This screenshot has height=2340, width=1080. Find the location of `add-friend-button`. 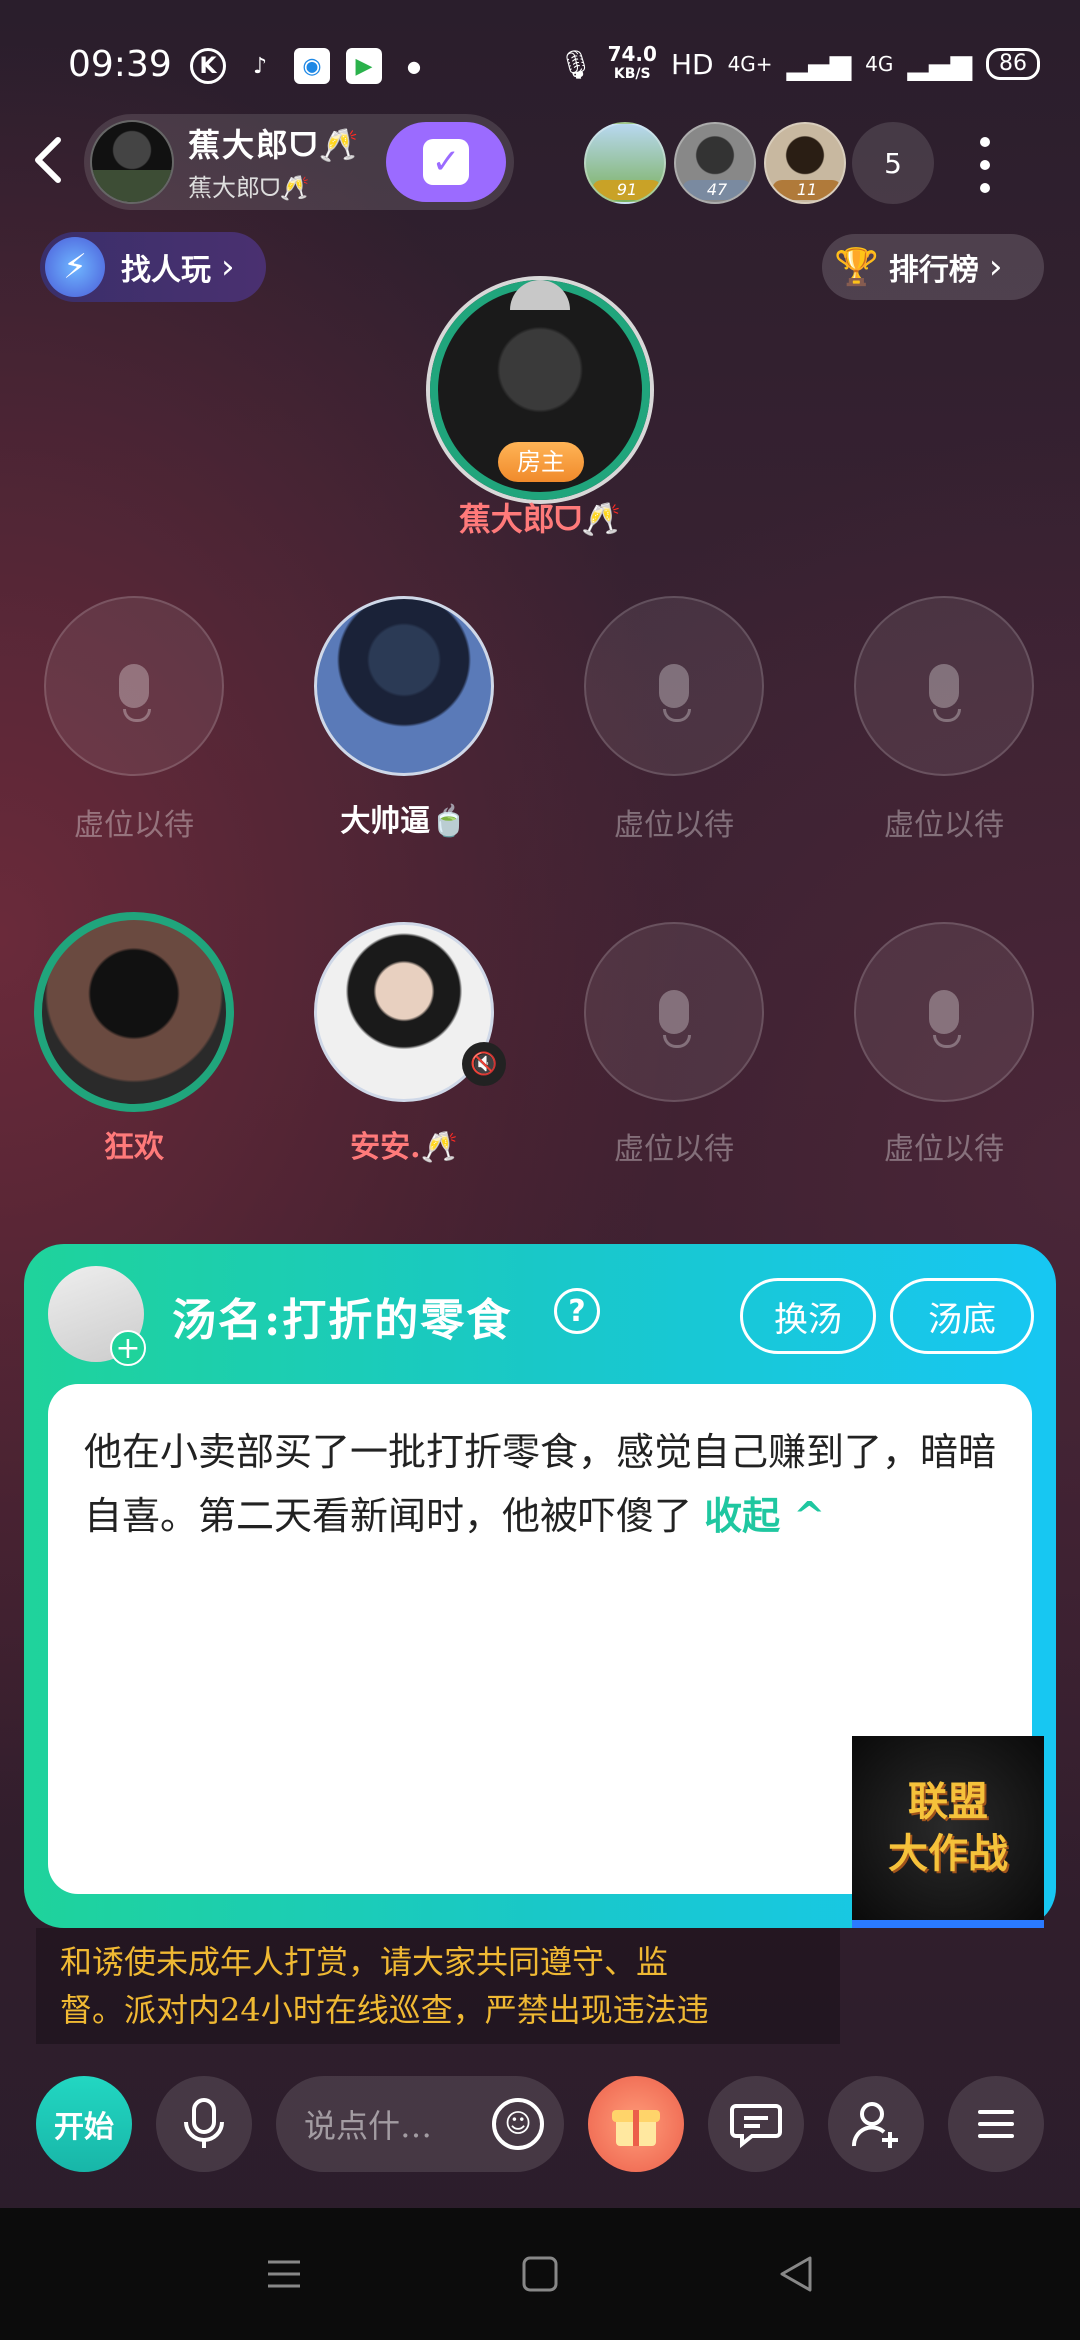

add-friend-button is located at coordinates (876, 2124).